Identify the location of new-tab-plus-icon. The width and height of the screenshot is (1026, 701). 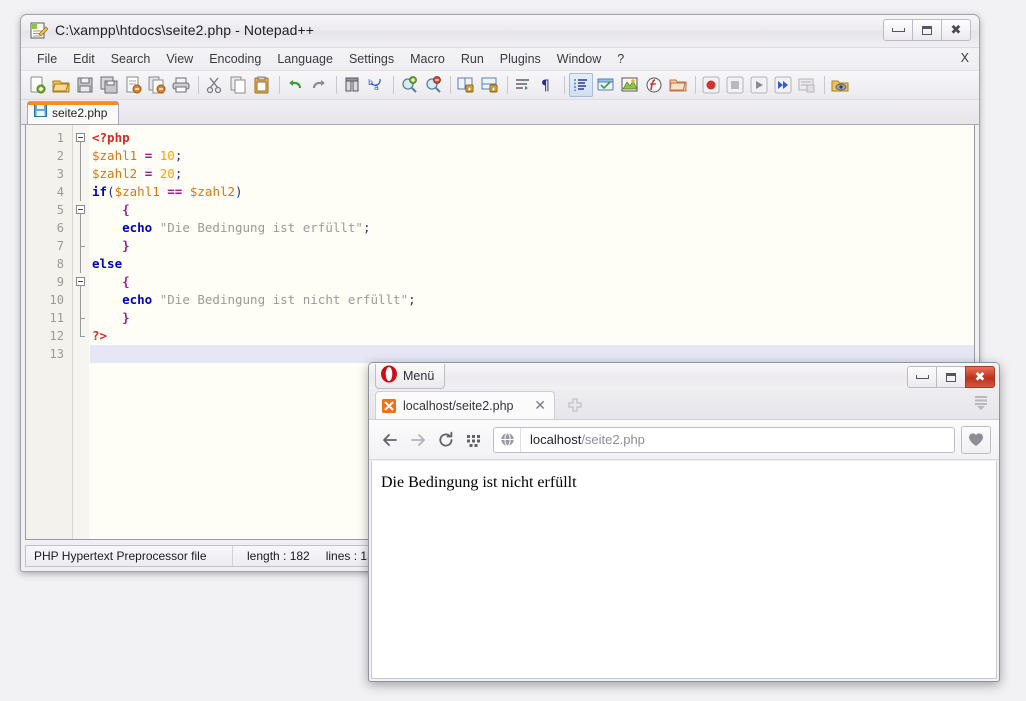
(575, 405).